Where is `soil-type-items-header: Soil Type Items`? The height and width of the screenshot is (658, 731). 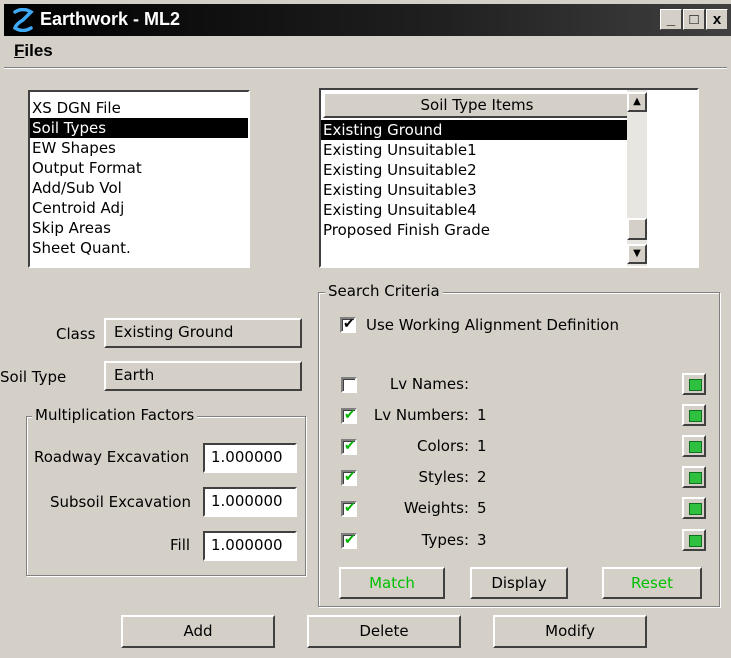 soil-type-items-header: Soil Type Items is located at coordinates (477, 105).